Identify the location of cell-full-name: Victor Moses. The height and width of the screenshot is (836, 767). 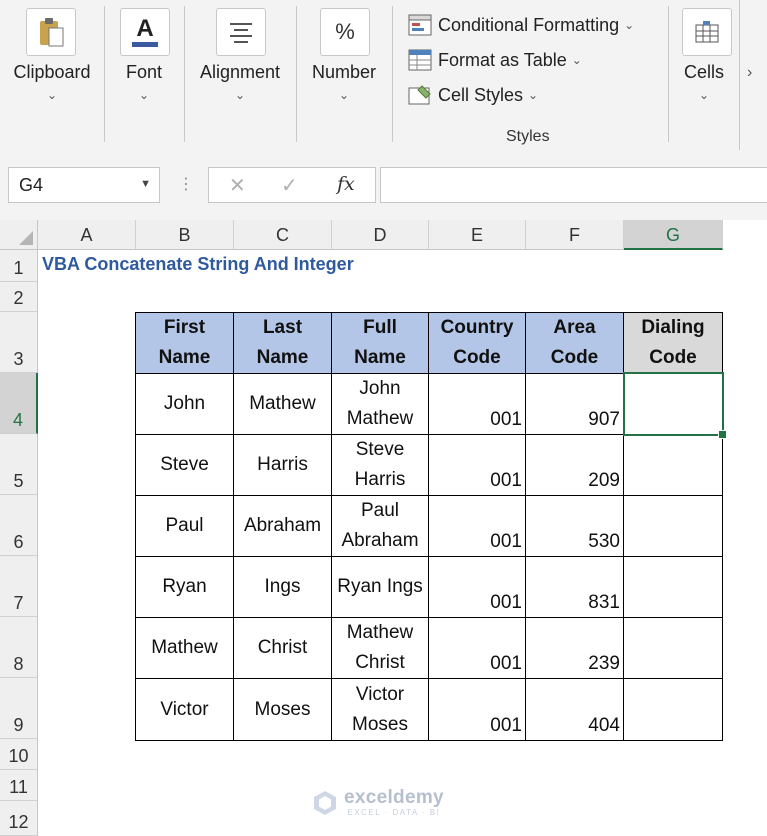
(380, 710).